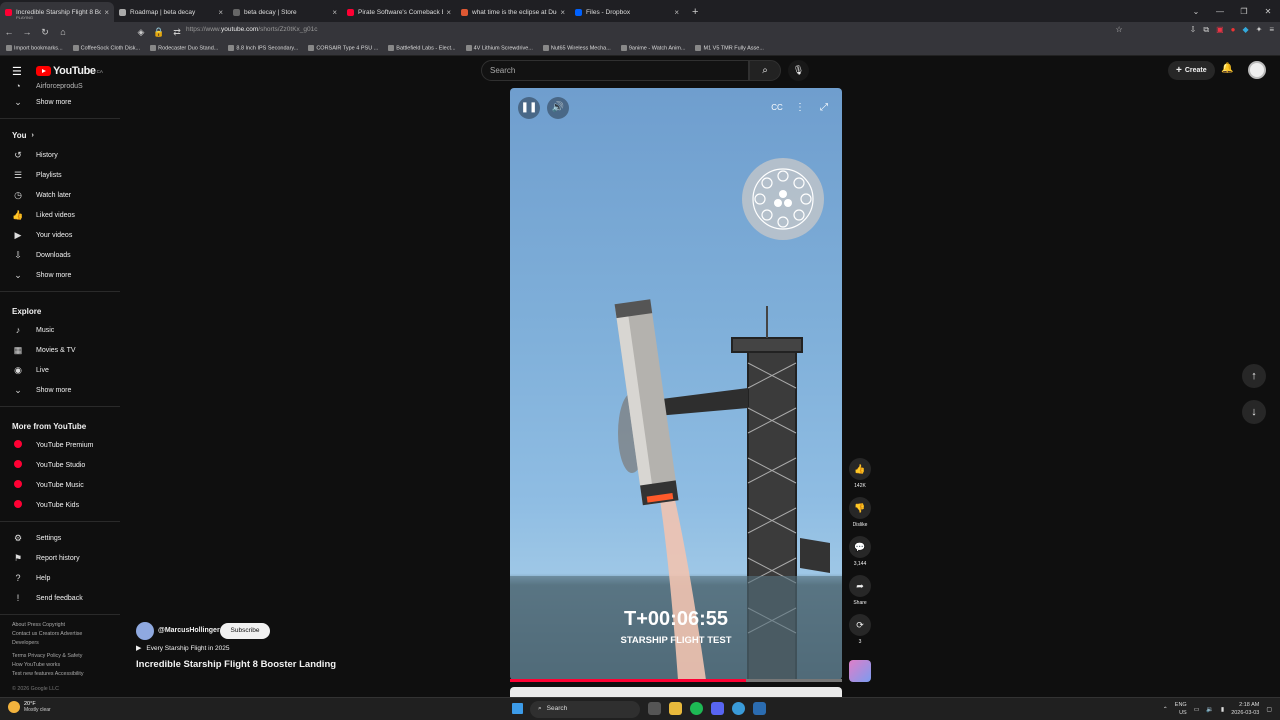  I want to click on sidebar-item-youtube-premium: YouTube Premium, so click(60, 445).